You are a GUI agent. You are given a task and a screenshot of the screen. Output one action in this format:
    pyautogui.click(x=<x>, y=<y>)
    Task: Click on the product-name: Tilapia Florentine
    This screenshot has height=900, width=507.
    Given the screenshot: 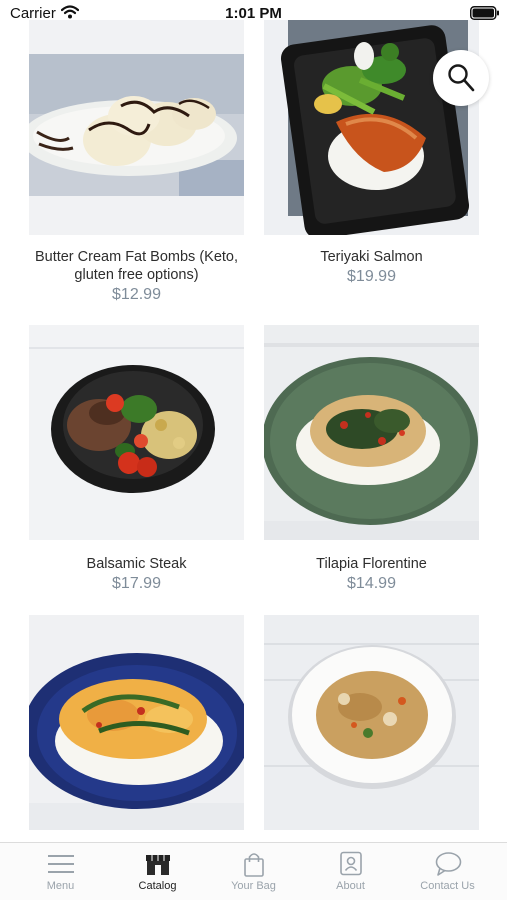 What is the action you would take?
    pyautogui.click(x=371, y=564)
    